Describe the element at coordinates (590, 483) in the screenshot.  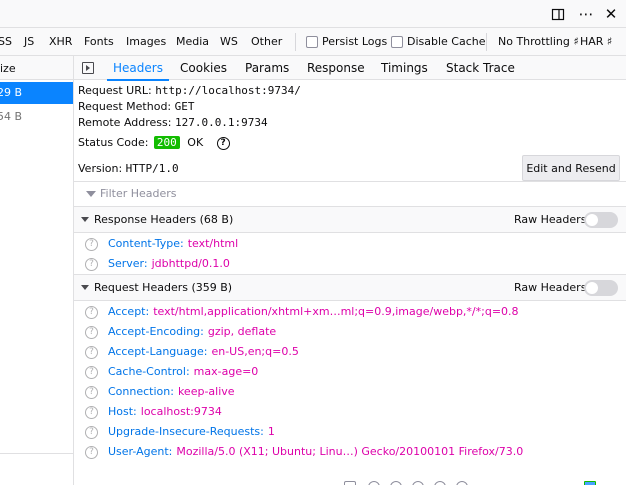
I see `status-square-icon` at that location.